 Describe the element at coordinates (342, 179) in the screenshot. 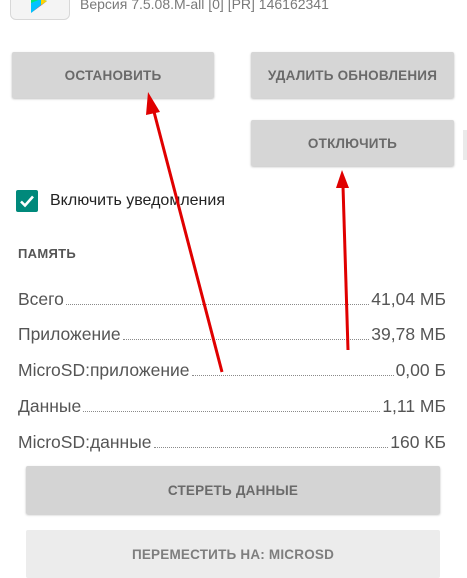

I see `arrow-head-icon` at that location.